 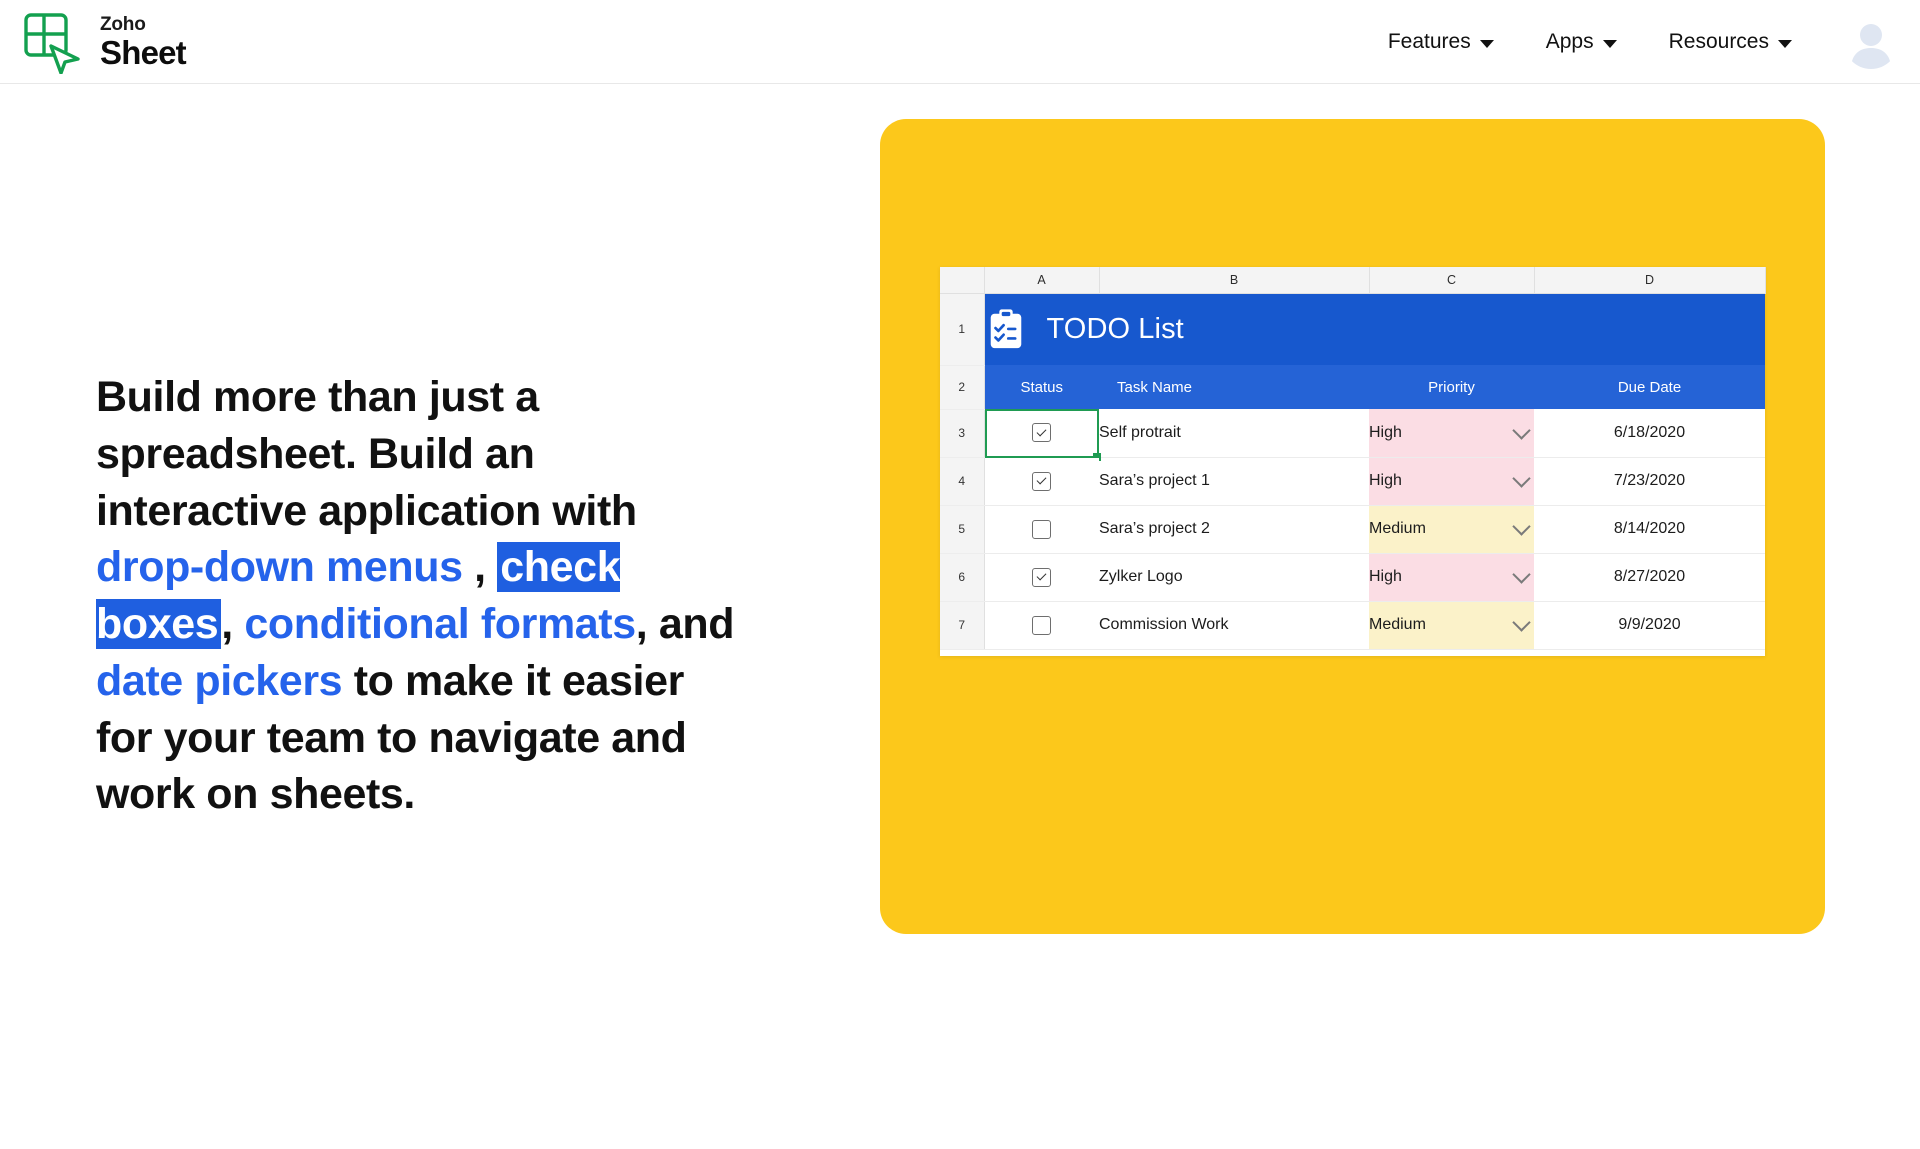 I want to click on table-header-task-name: Task Name, so click(x=1234, y=387).